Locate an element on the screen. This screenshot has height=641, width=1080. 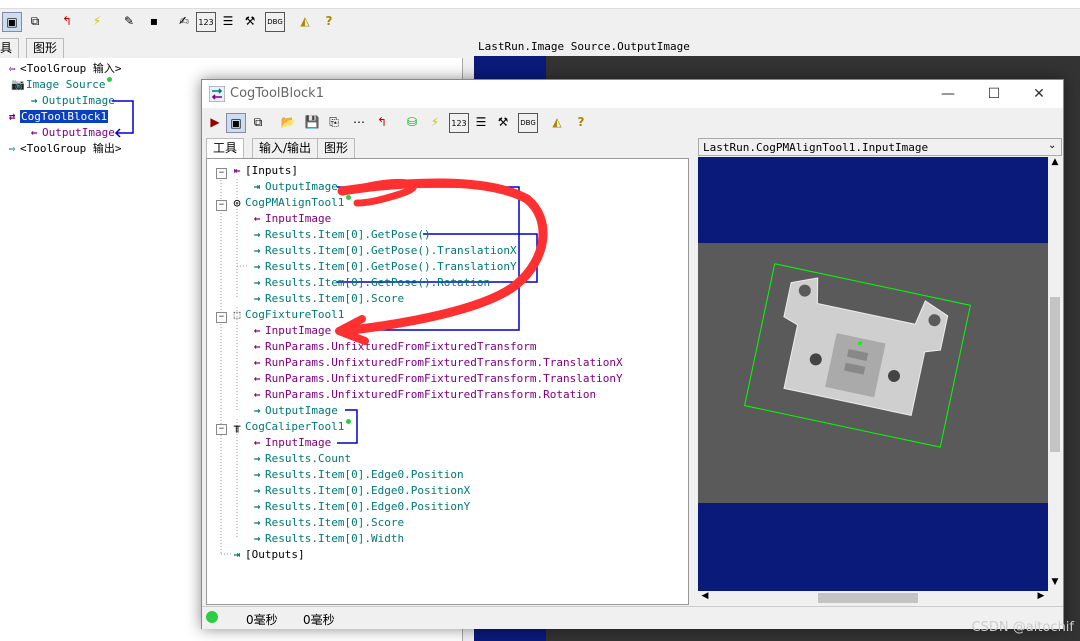
minimize-button: — is located at coordinates (948, 94).